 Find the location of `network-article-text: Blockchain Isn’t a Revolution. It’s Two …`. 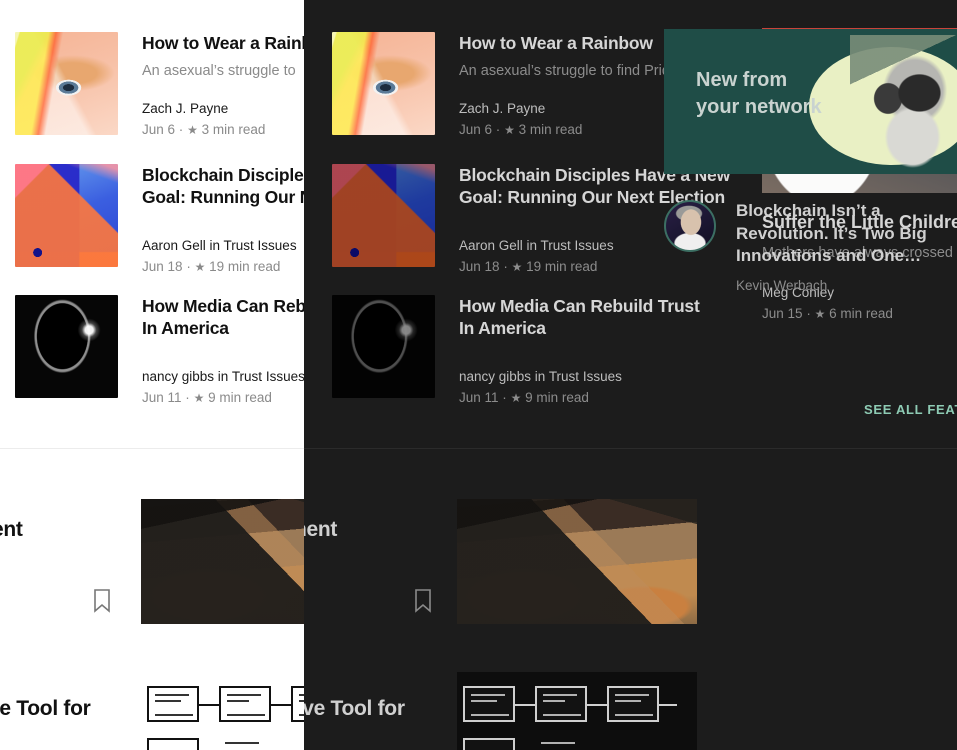

network-article-text: Blockchain Isn’t a Revolution. It’s Two … is located at coordinates (841, 246).